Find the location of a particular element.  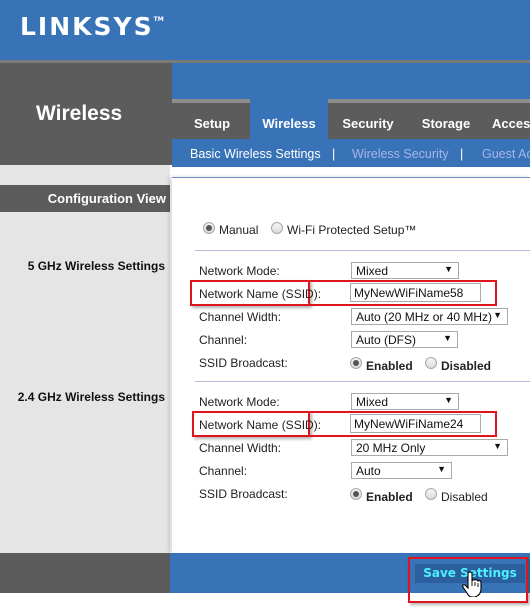

page-title: Wireless is located at coordinates (79, 113).